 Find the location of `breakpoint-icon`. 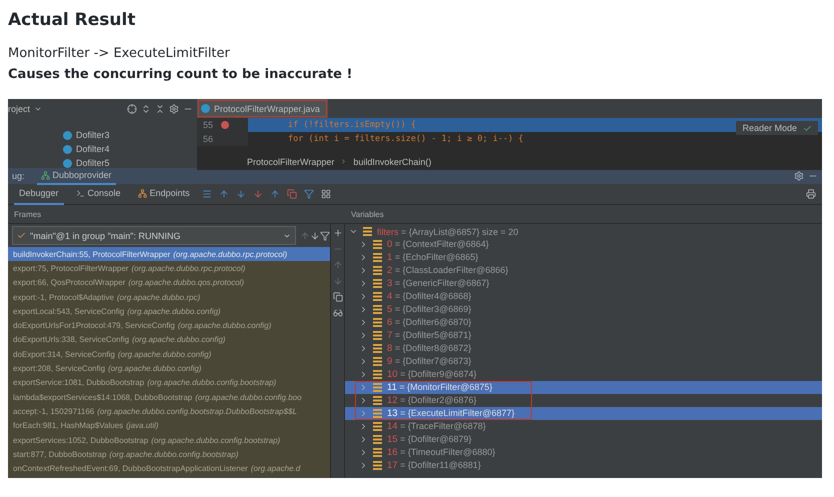

breakpoint-icon is located at coordinates (225, 125).